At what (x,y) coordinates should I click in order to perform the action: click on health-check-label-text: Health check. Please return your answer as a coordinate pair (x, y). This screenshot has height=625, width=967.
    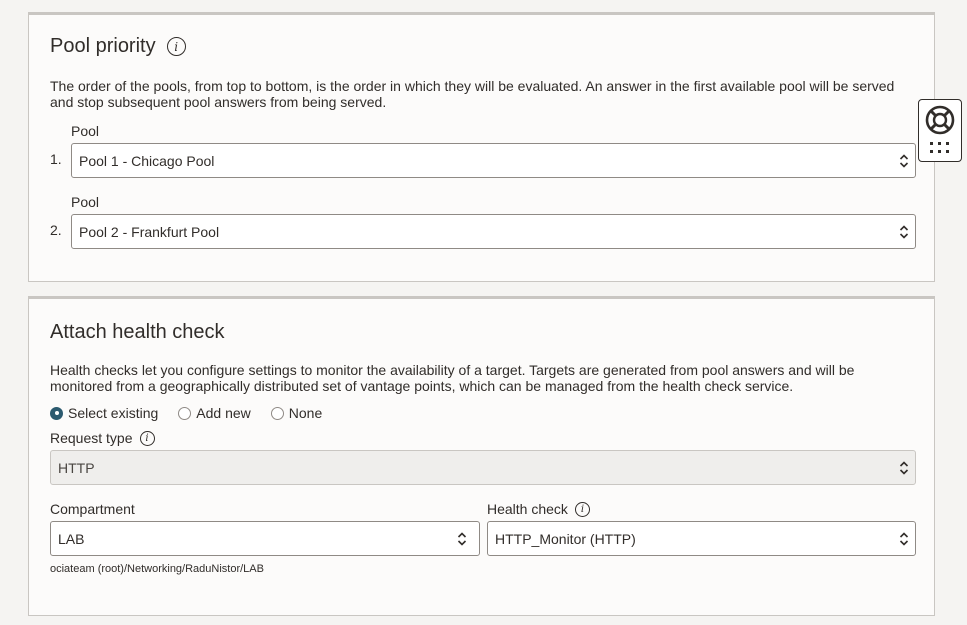
    Looking at the image, I should click on (527, 509).